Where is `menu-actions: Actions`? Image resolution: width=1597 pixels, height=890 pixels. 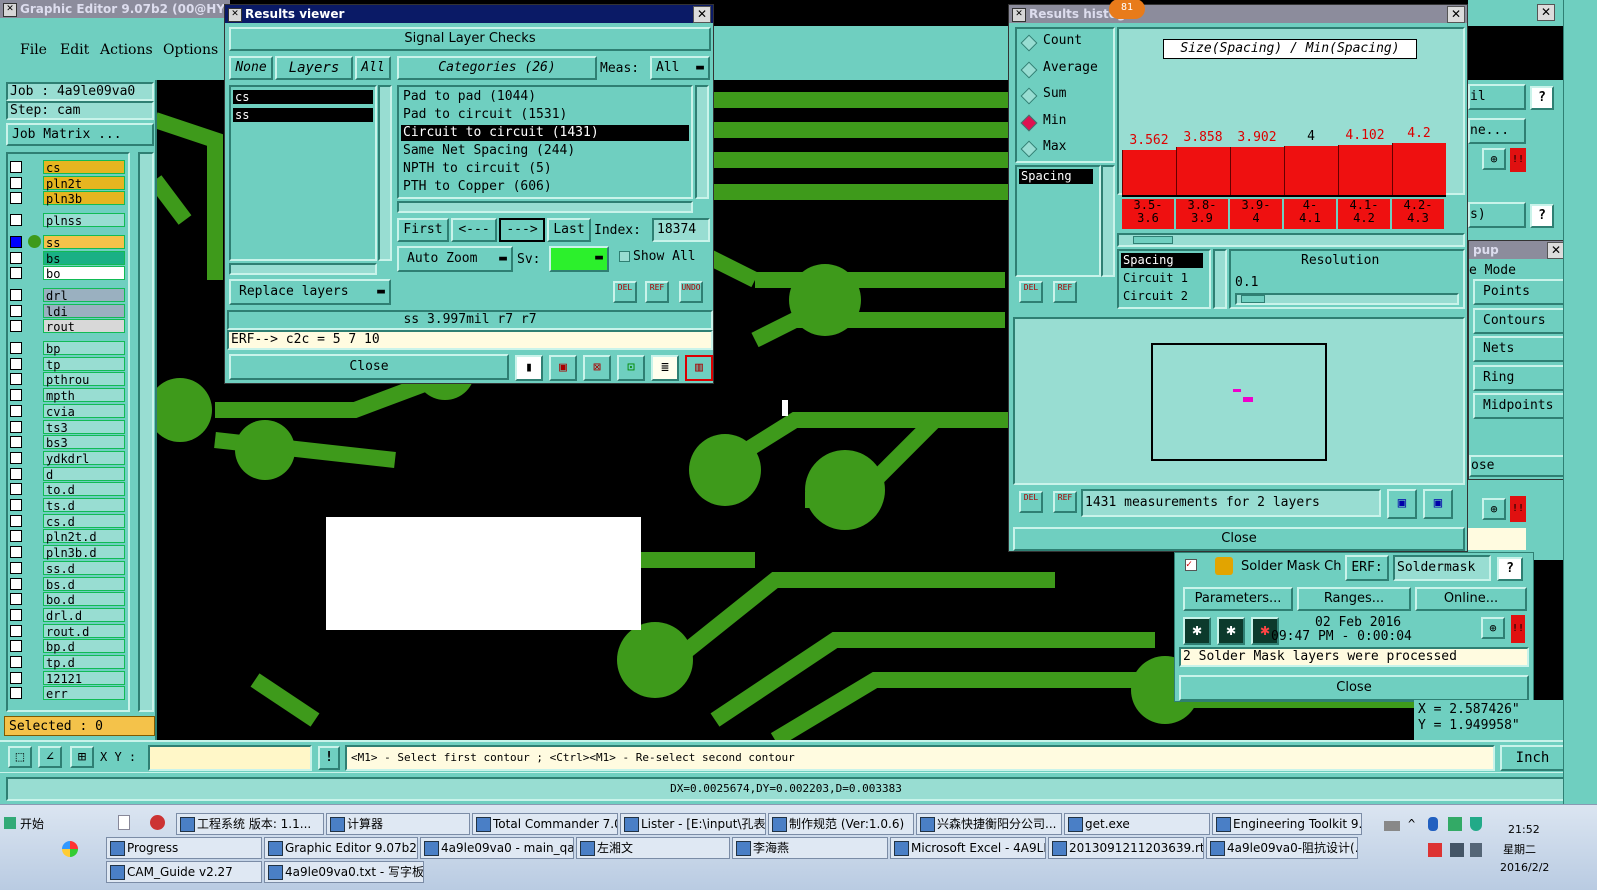
menu-actions: Actions is located at coordinates (126, 50).